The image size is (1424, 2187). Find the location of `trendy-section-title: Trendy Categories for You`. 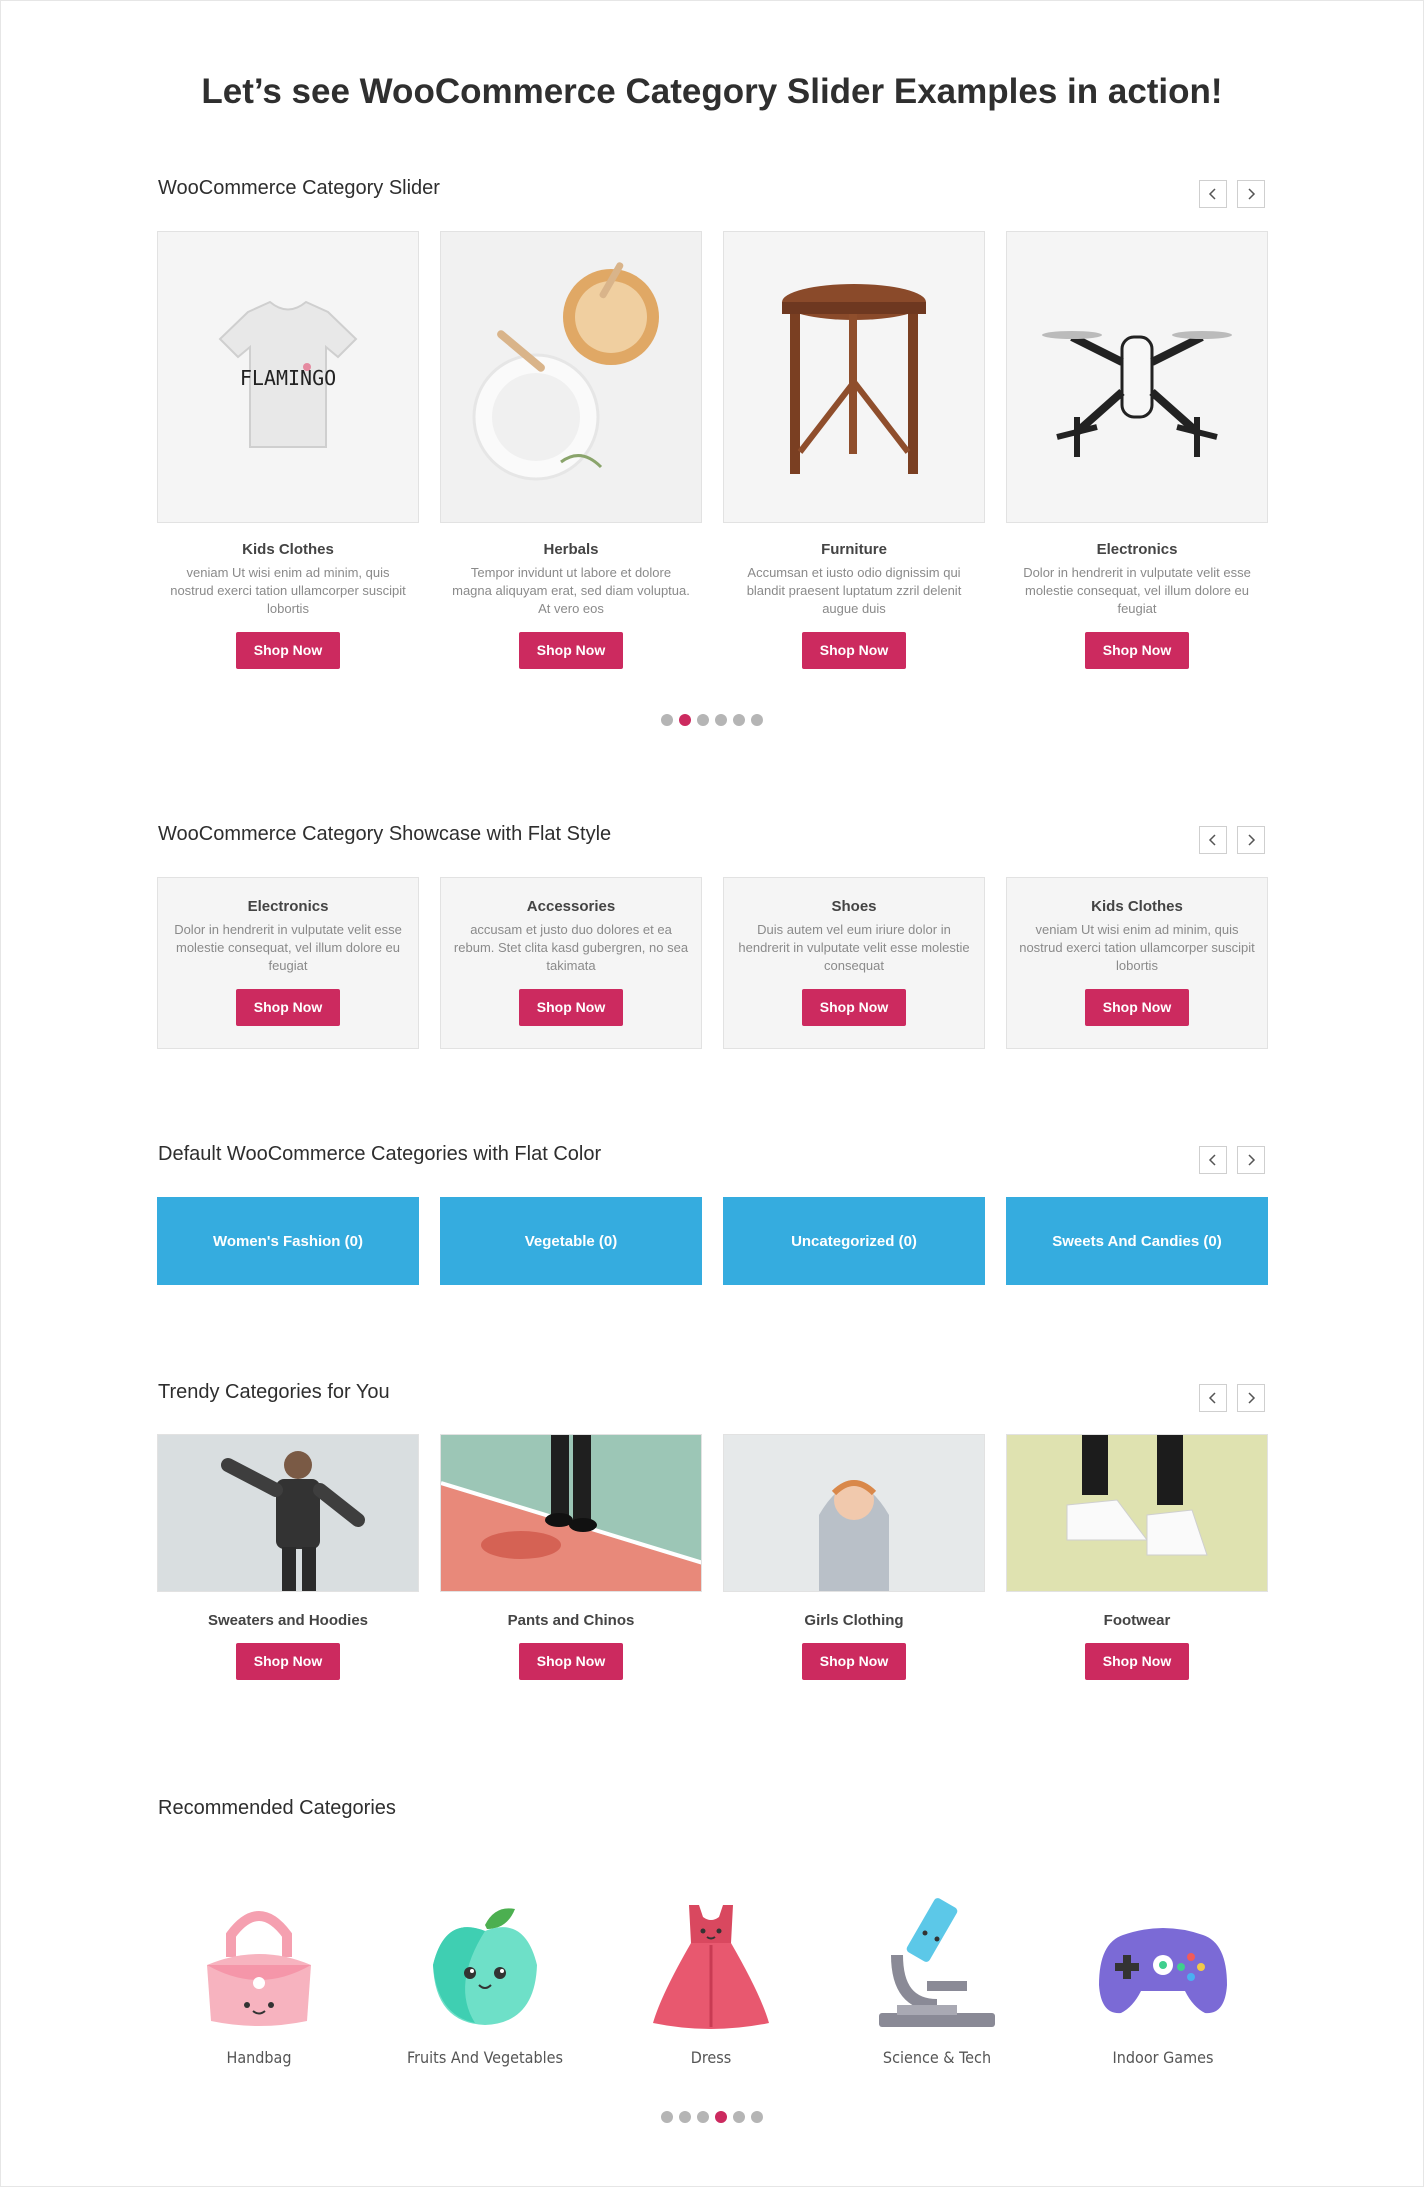

trendy-section-title: Trendy Categories for You is located at coordinates (274, 1392).